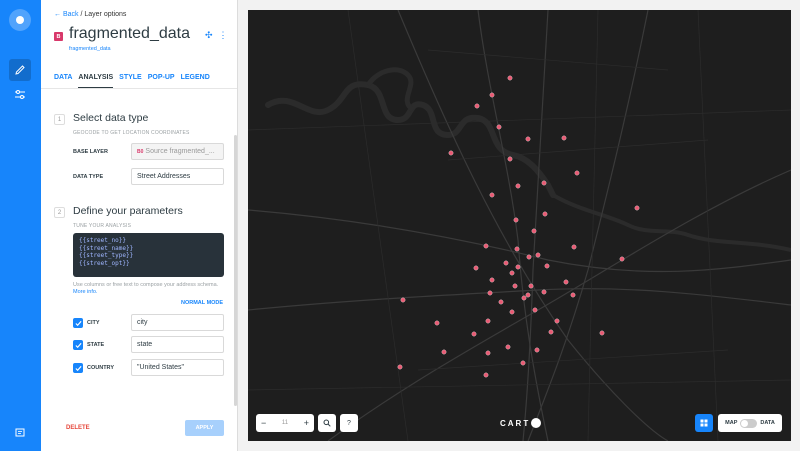  I want to click on tab-analysis: ANALYSIS, so click(96, 81).